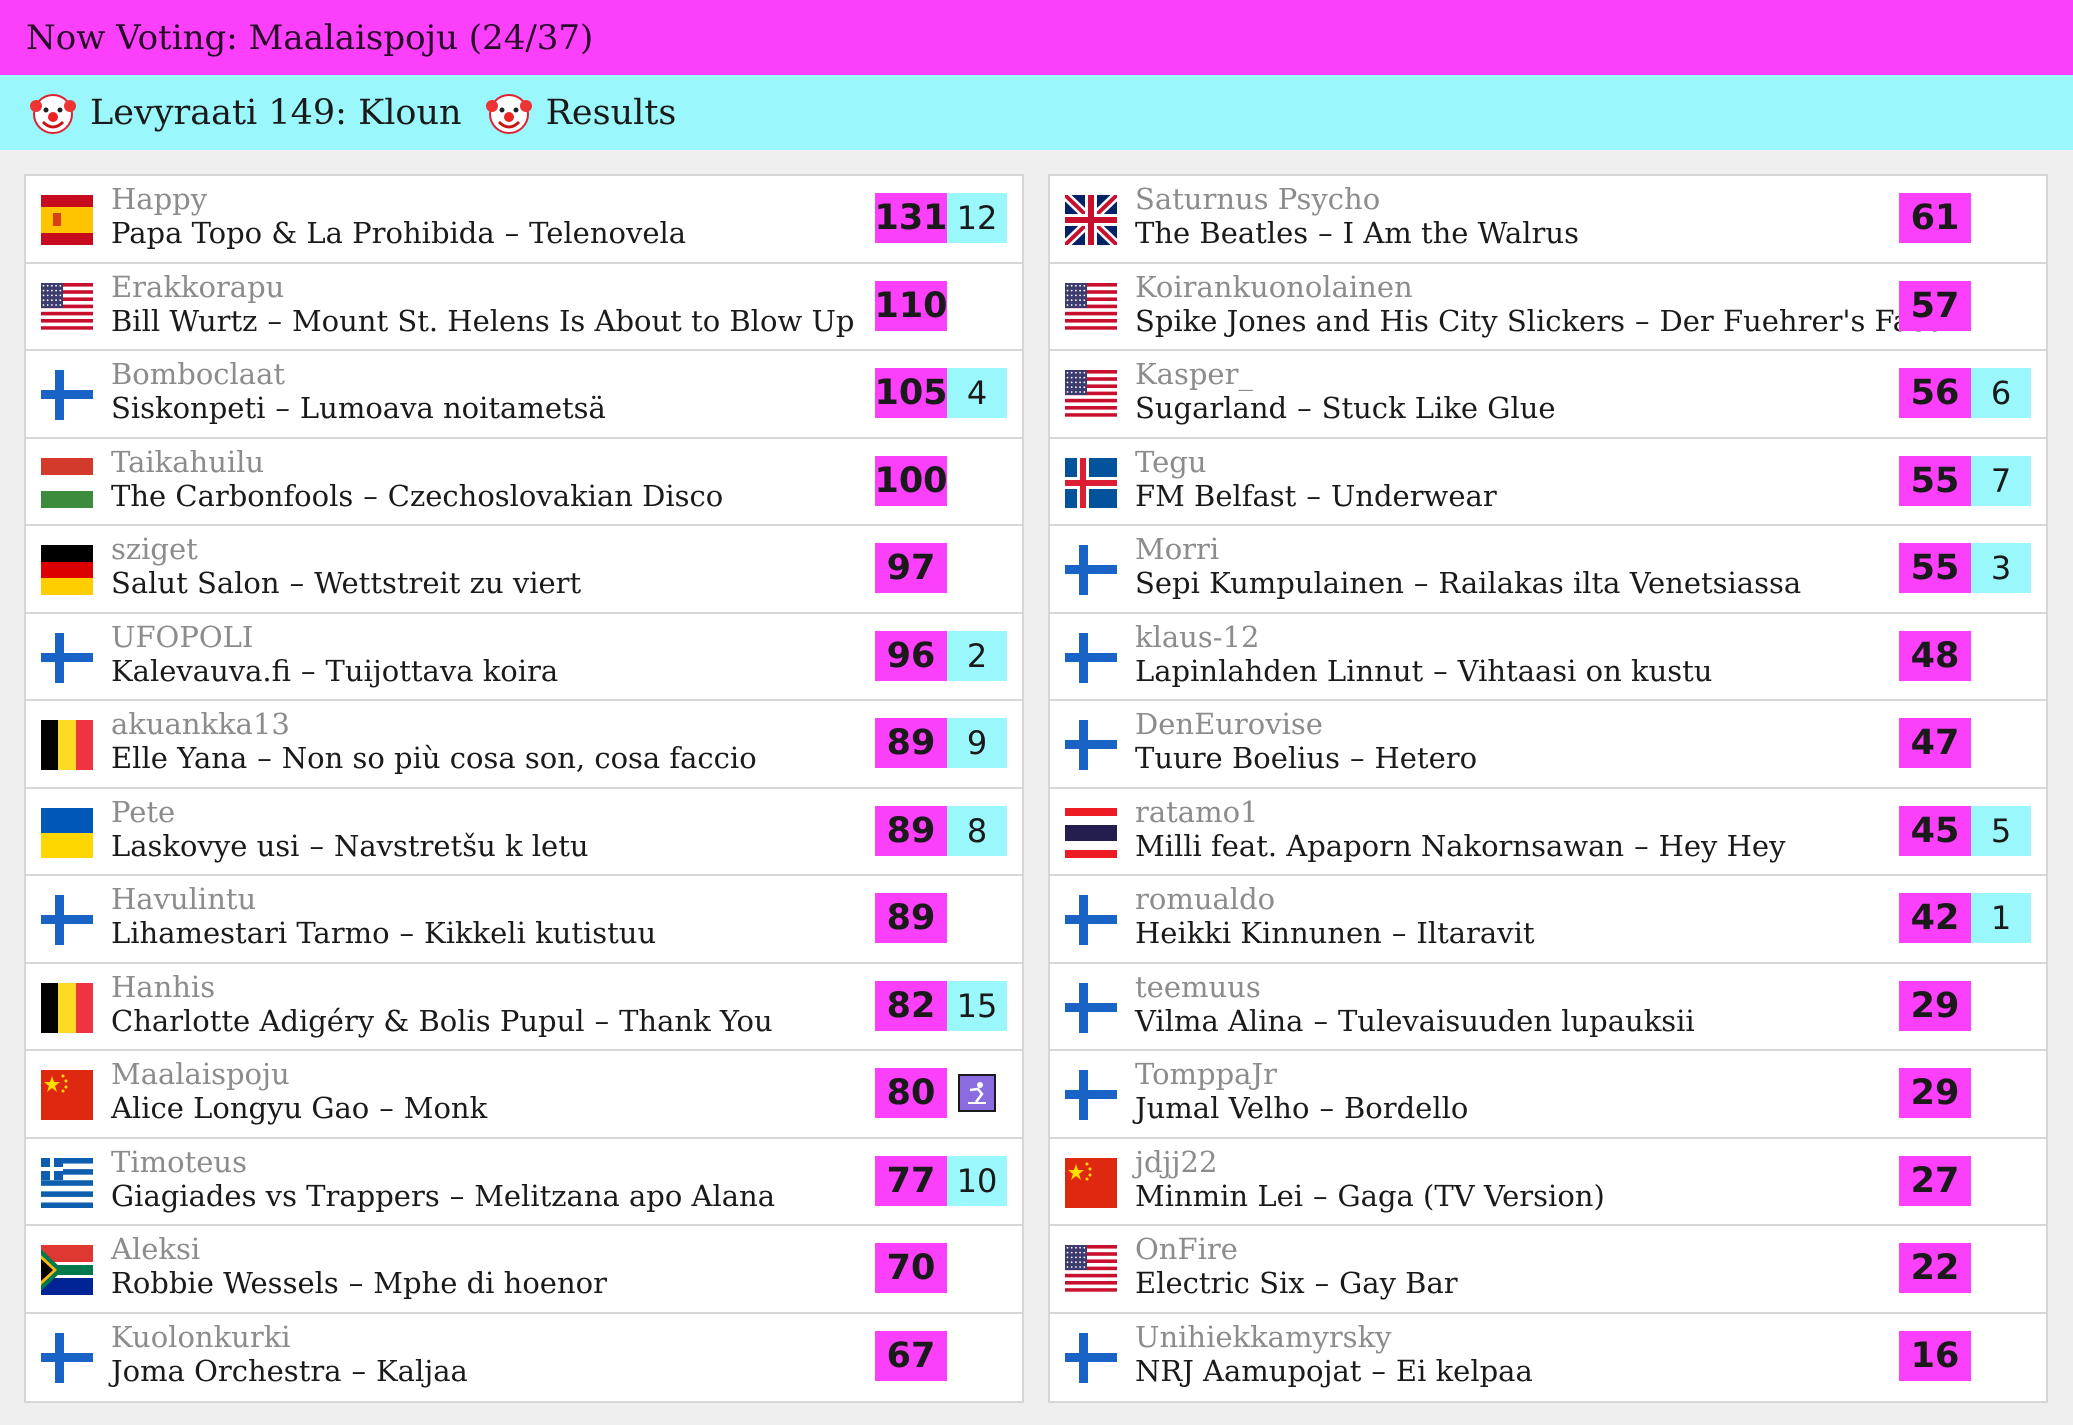 This screenshot has height=1425, width=2073. I want to click on song-title: Lumoava noitametsä, so click(452, 408).